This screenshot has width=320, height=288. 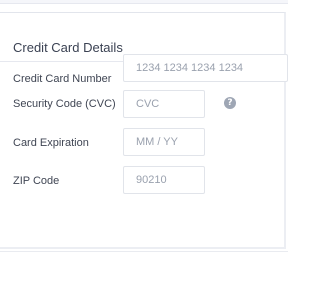 I want to click on zip-code-label: ZIP Code, so click(x=36, y=181).